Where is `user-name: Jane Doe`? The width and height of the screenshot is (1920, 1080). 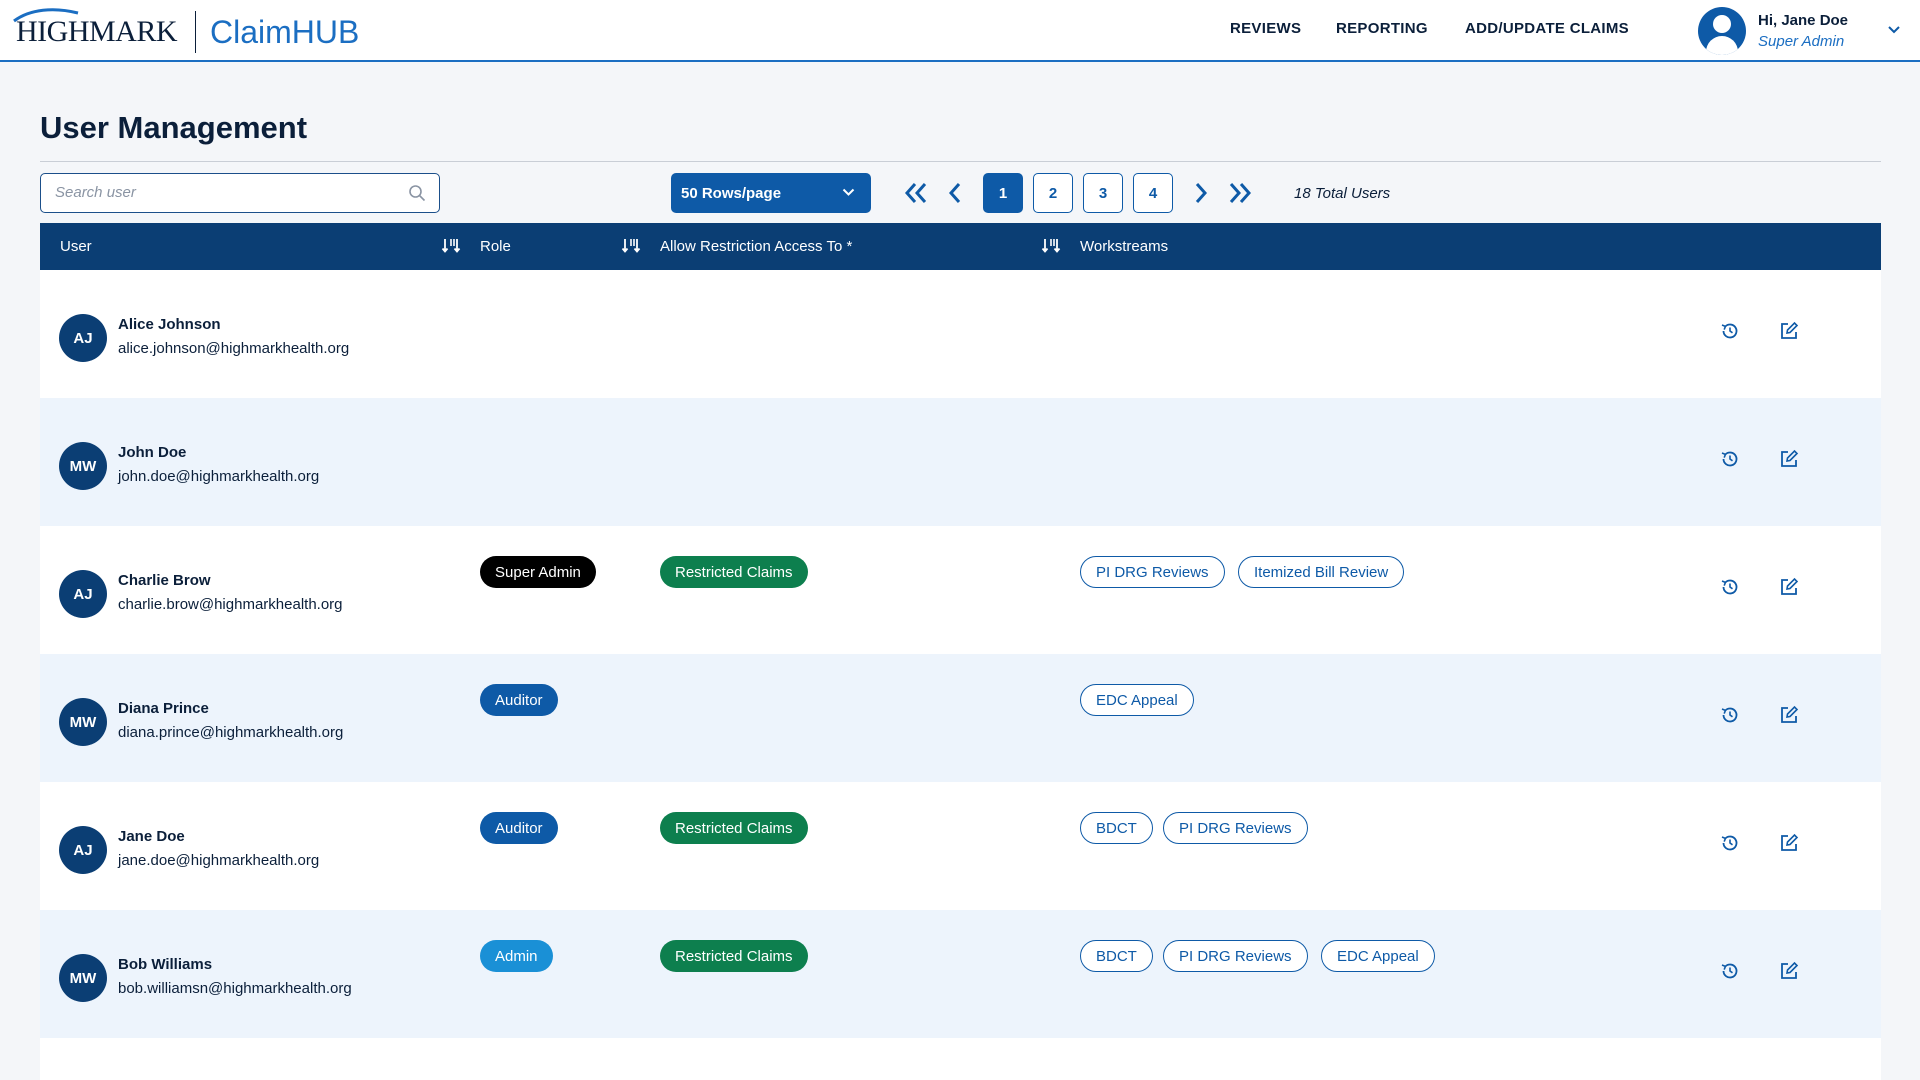 user-name: Jane Doe is located at coordinates (151, 836).